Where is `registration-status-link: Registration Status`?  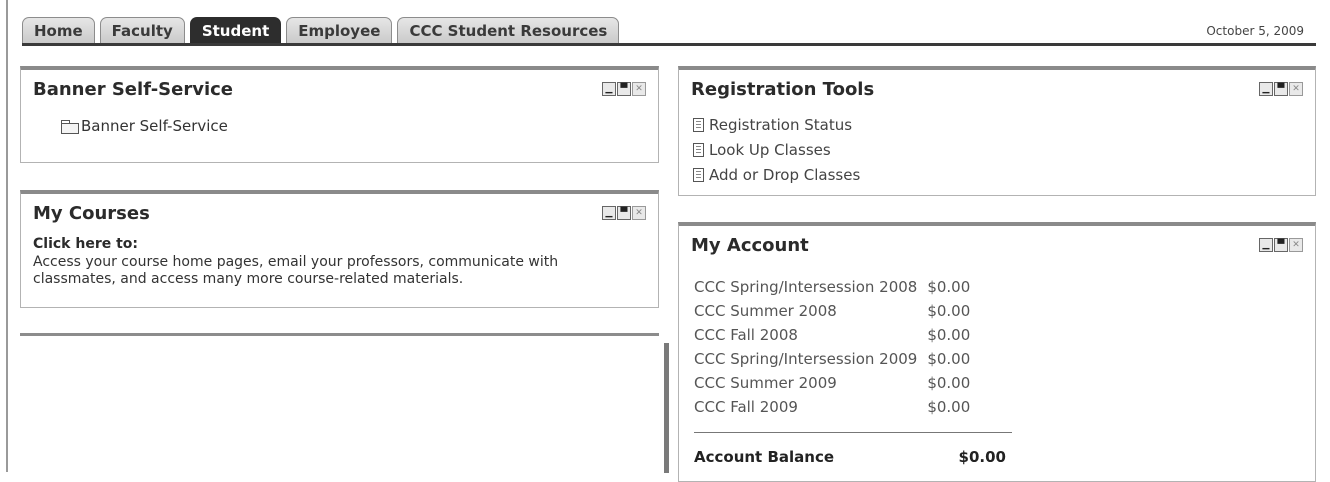
registration-status-link: Registration Status is located at coordinates (776, 124).